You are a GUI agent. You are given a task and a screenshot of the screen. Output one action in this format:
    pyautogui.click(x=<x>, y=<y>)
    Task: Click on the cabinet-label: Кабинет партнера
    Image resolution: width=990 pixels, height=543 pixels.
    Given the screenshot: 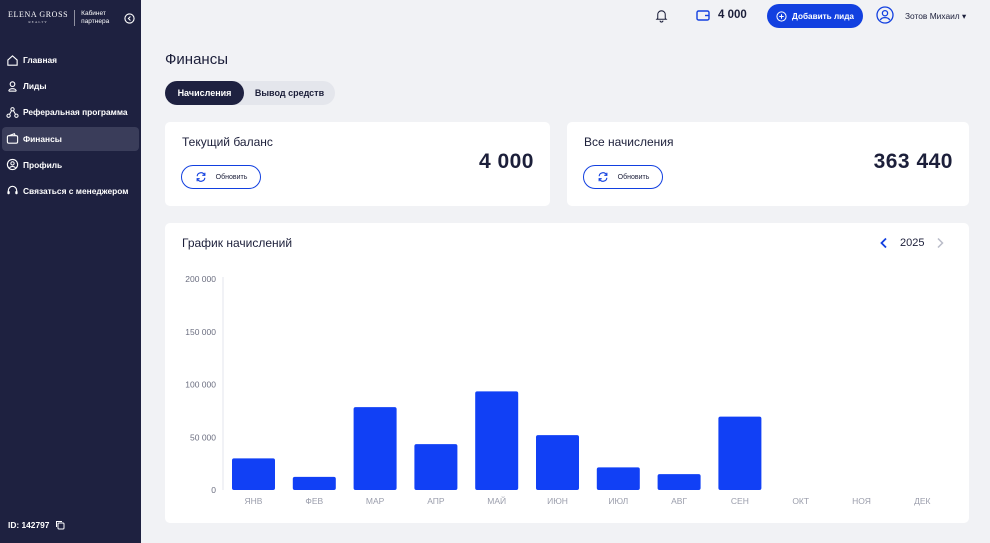 What is the action you would take?
    pyautogui.click(x=95, y=17)
    